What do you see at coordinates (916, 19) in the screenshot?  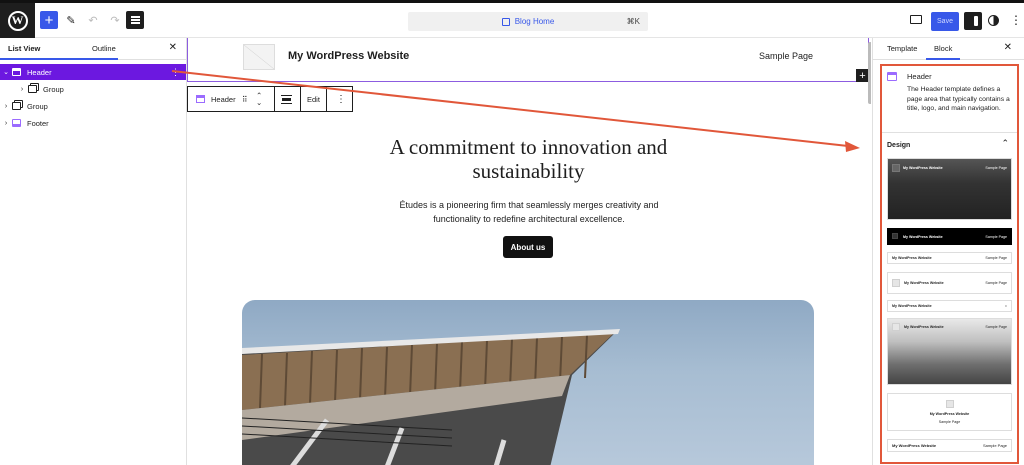 I see `desktop-icon` at bounding box center [916, 19].